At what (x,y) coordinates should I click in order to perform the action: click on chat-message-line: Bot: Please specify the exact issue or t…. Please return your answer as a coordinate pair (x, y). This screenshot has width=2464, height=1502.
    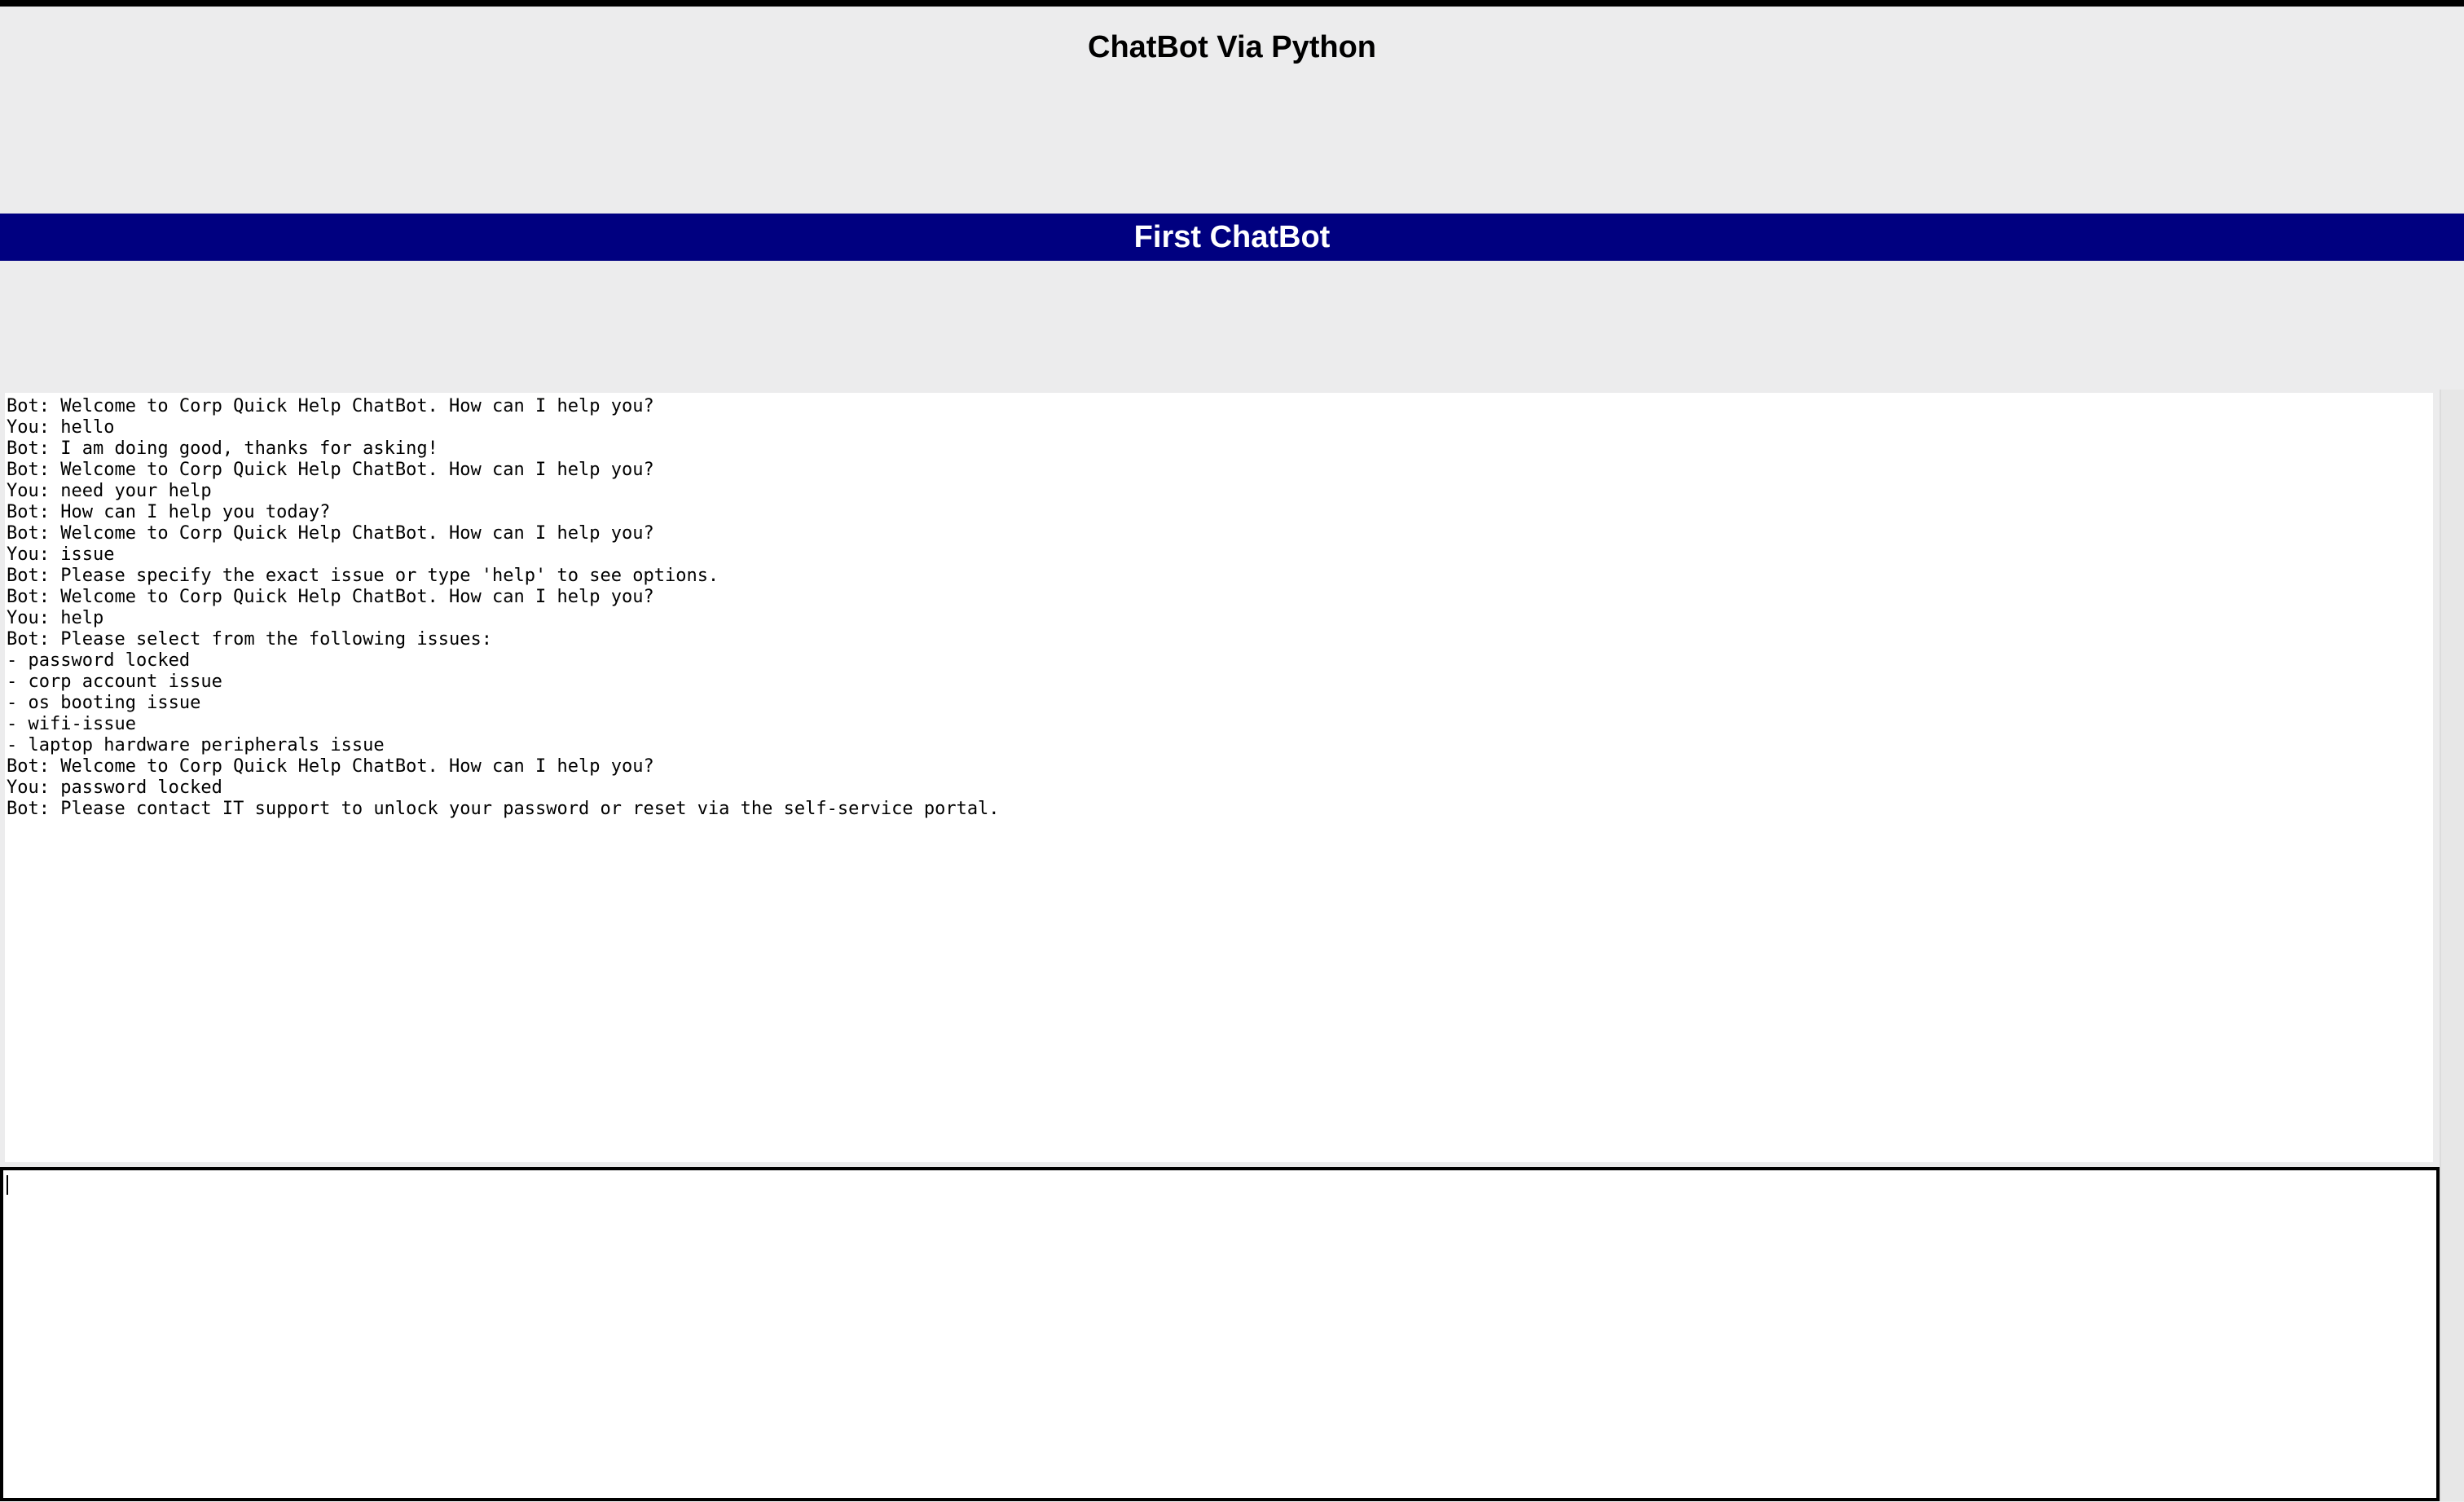
    Looking at the image, I should click on (363, 576).